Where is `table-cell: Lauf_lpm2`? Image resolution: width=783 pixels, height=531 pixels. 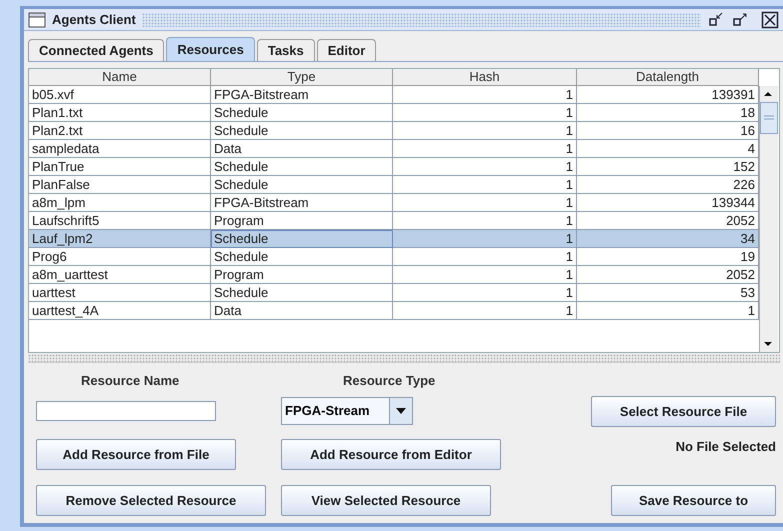
table-cell: Lauf_lpm2 is located at coordinates (120, 239).